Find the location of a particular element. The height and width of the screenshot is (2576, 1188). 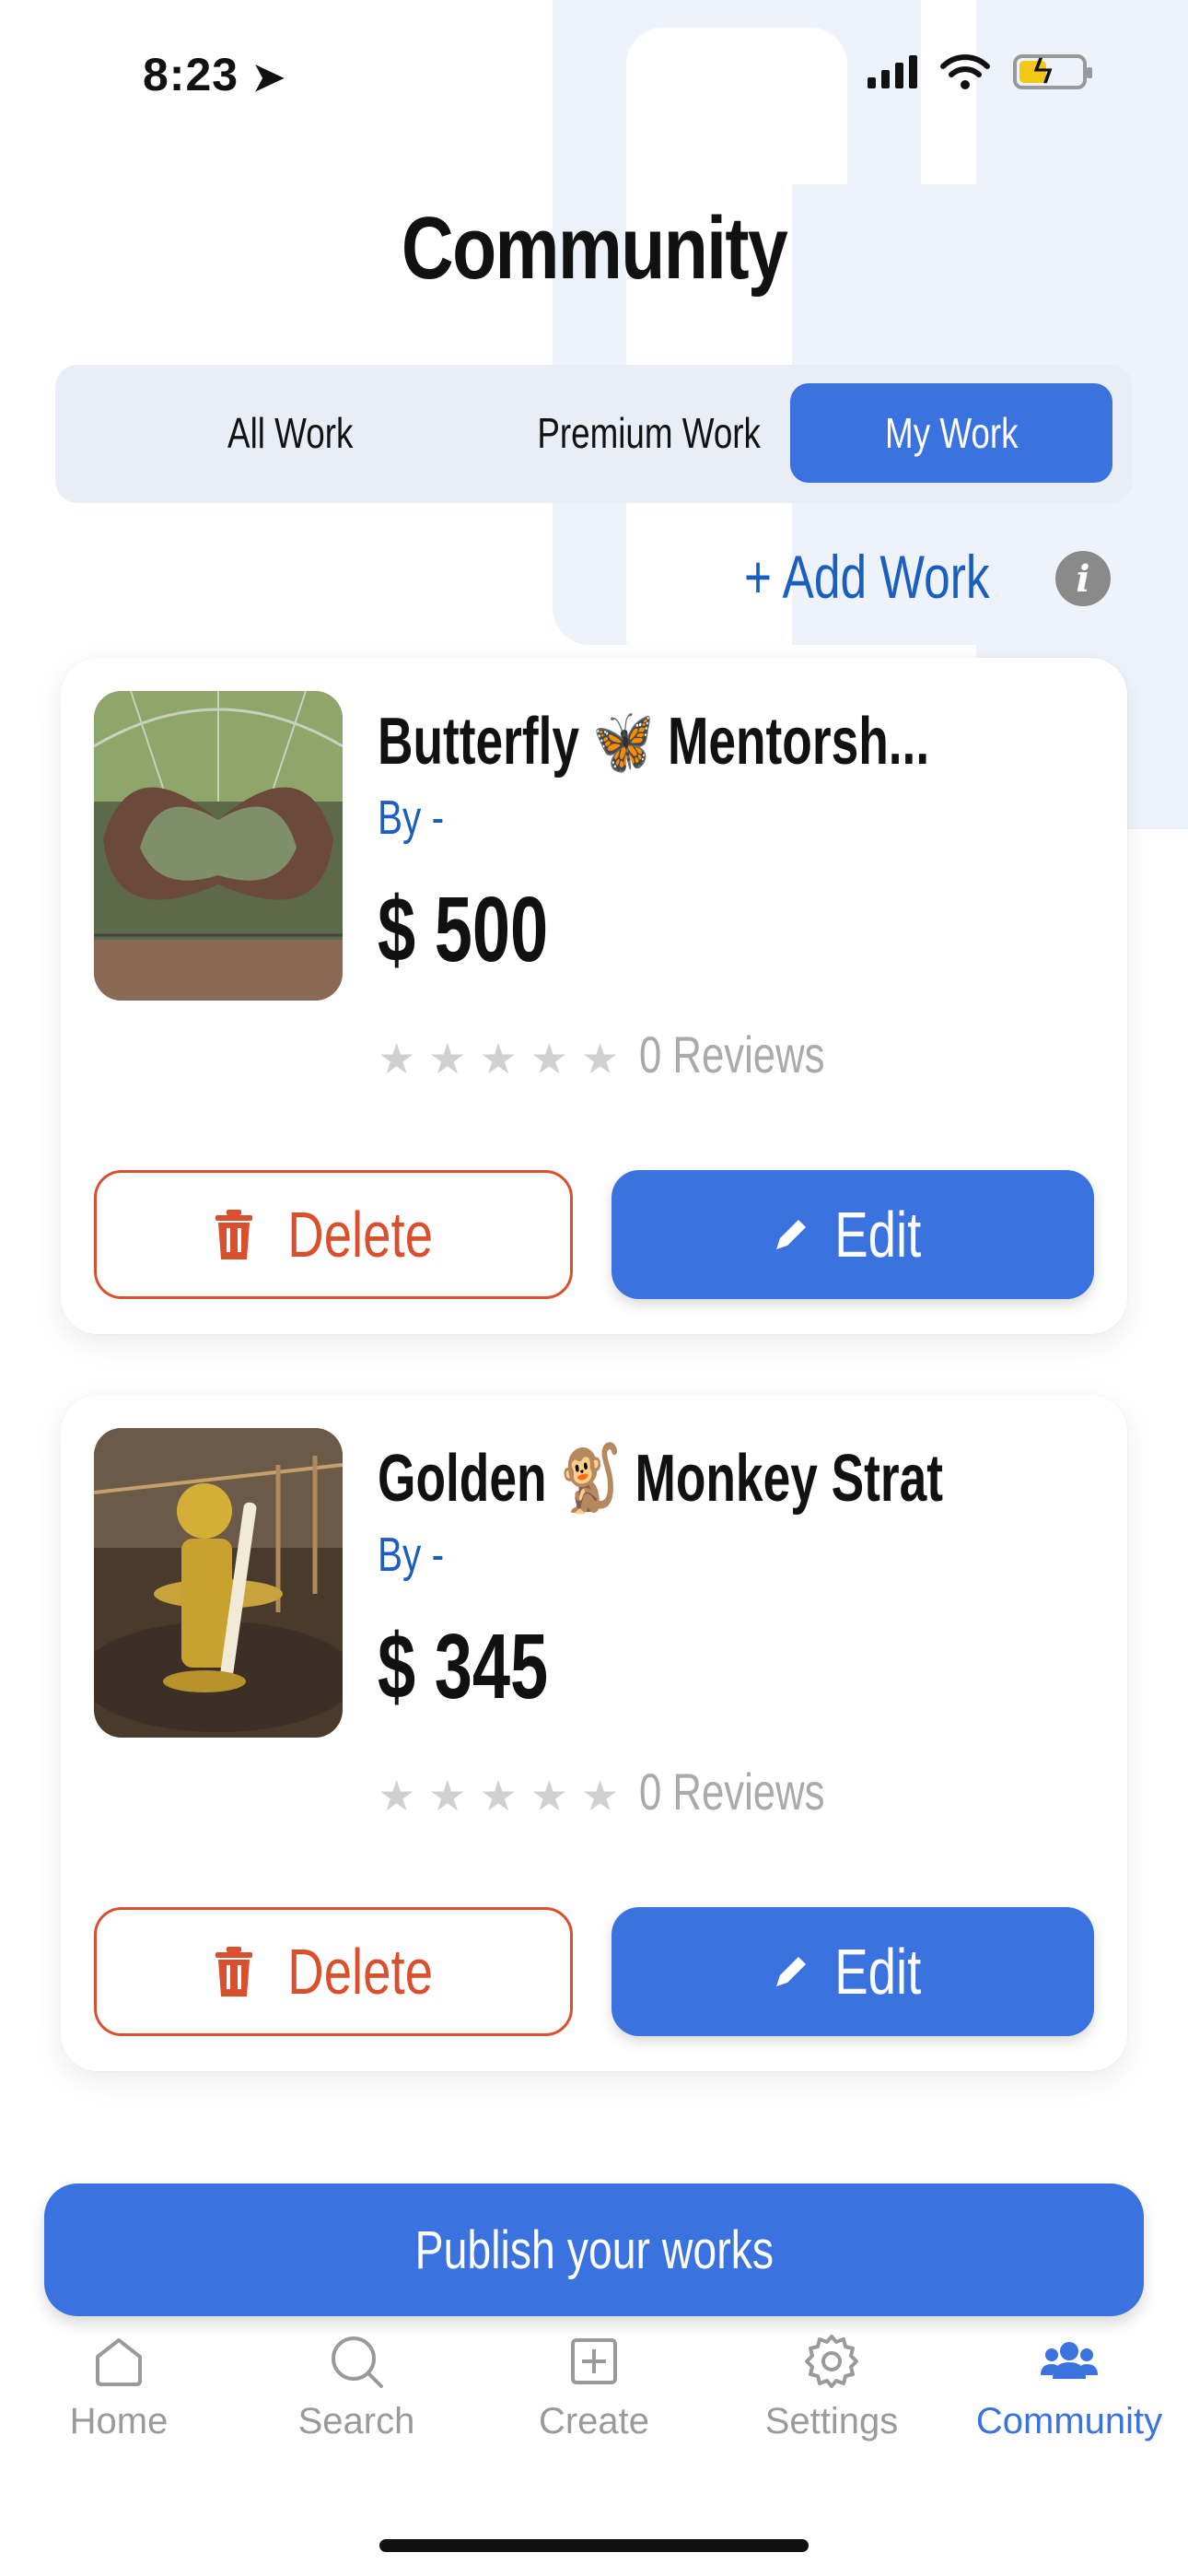

page-title: Community is located at coordinates (594, 248).